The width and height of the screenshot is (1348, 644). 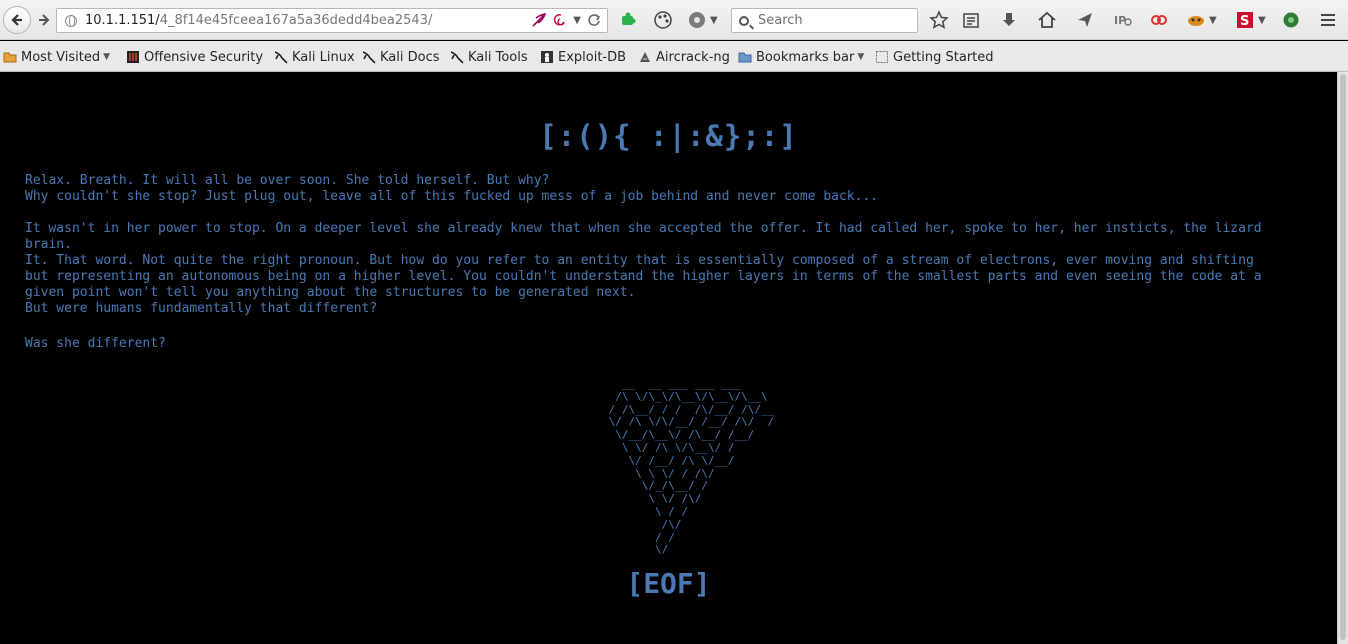 I want to click on bookmark-exploit-db: Exploit-DB, so click(x=583, y=57).